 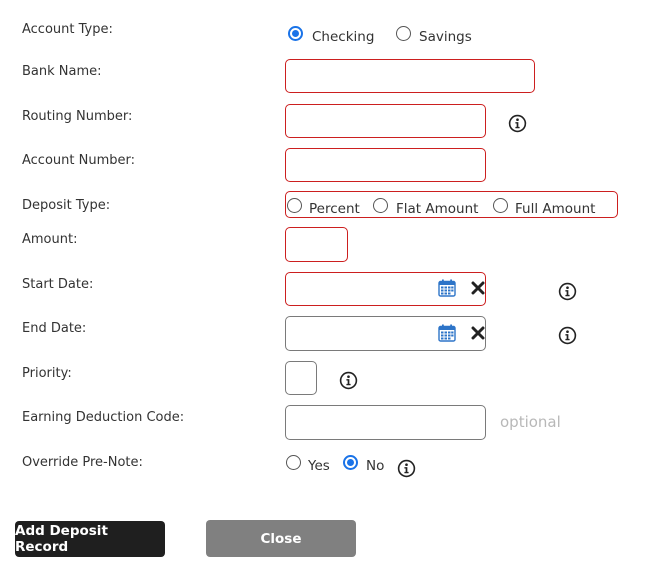 What do you see at coordinates (530, 422) in the screenshot?
I see `optional-hint: optional` at bounding box center [530, 422].